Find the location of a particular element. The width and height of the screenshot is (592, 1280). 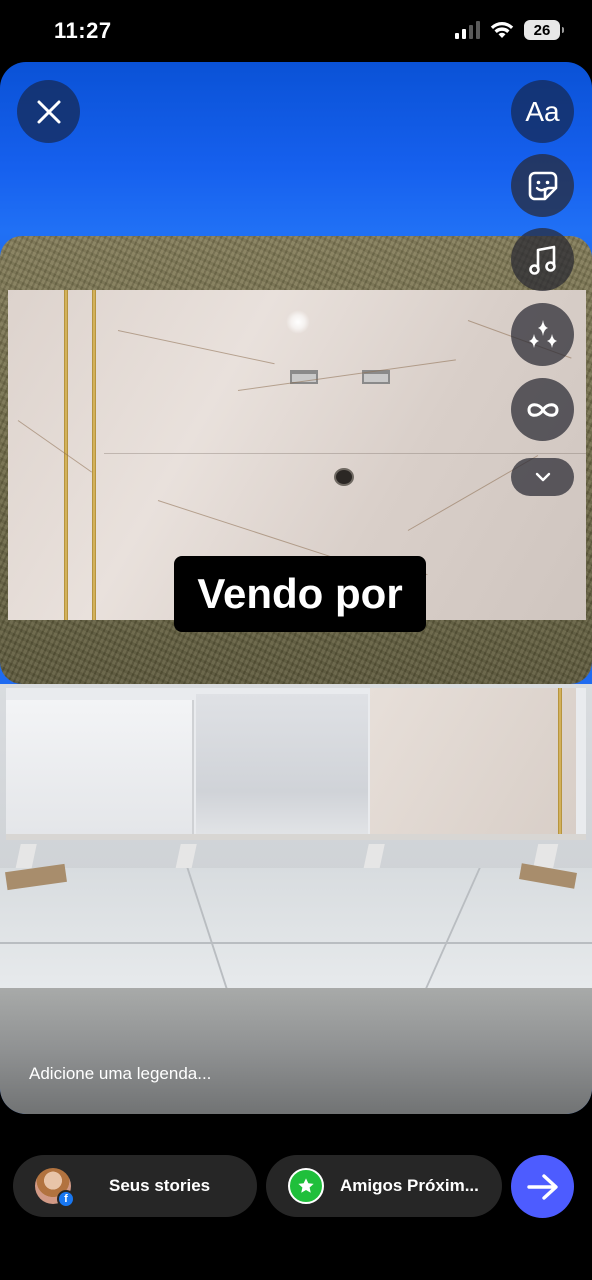

effects-sparkle-icon is located at coordinates (542, 333).